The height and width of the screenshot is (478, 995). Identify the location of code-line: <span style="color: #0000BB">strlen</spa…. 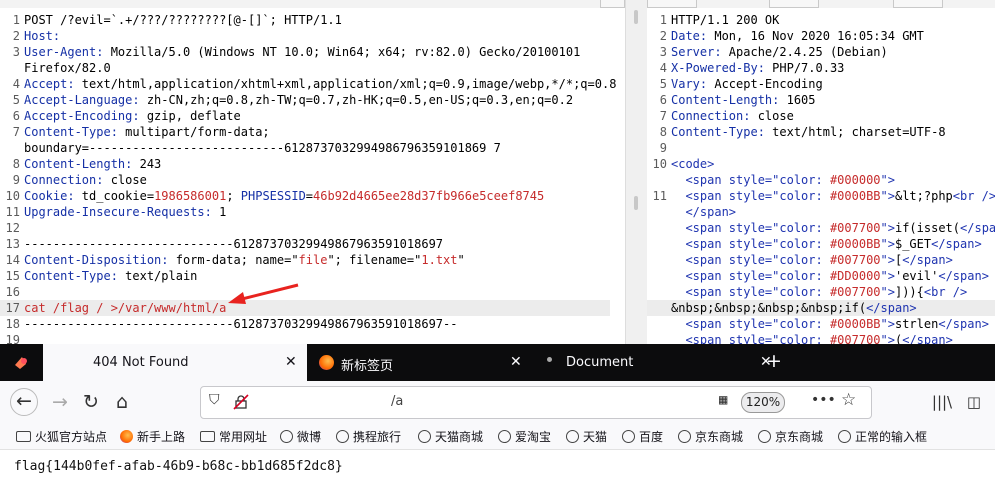
(821, 324).